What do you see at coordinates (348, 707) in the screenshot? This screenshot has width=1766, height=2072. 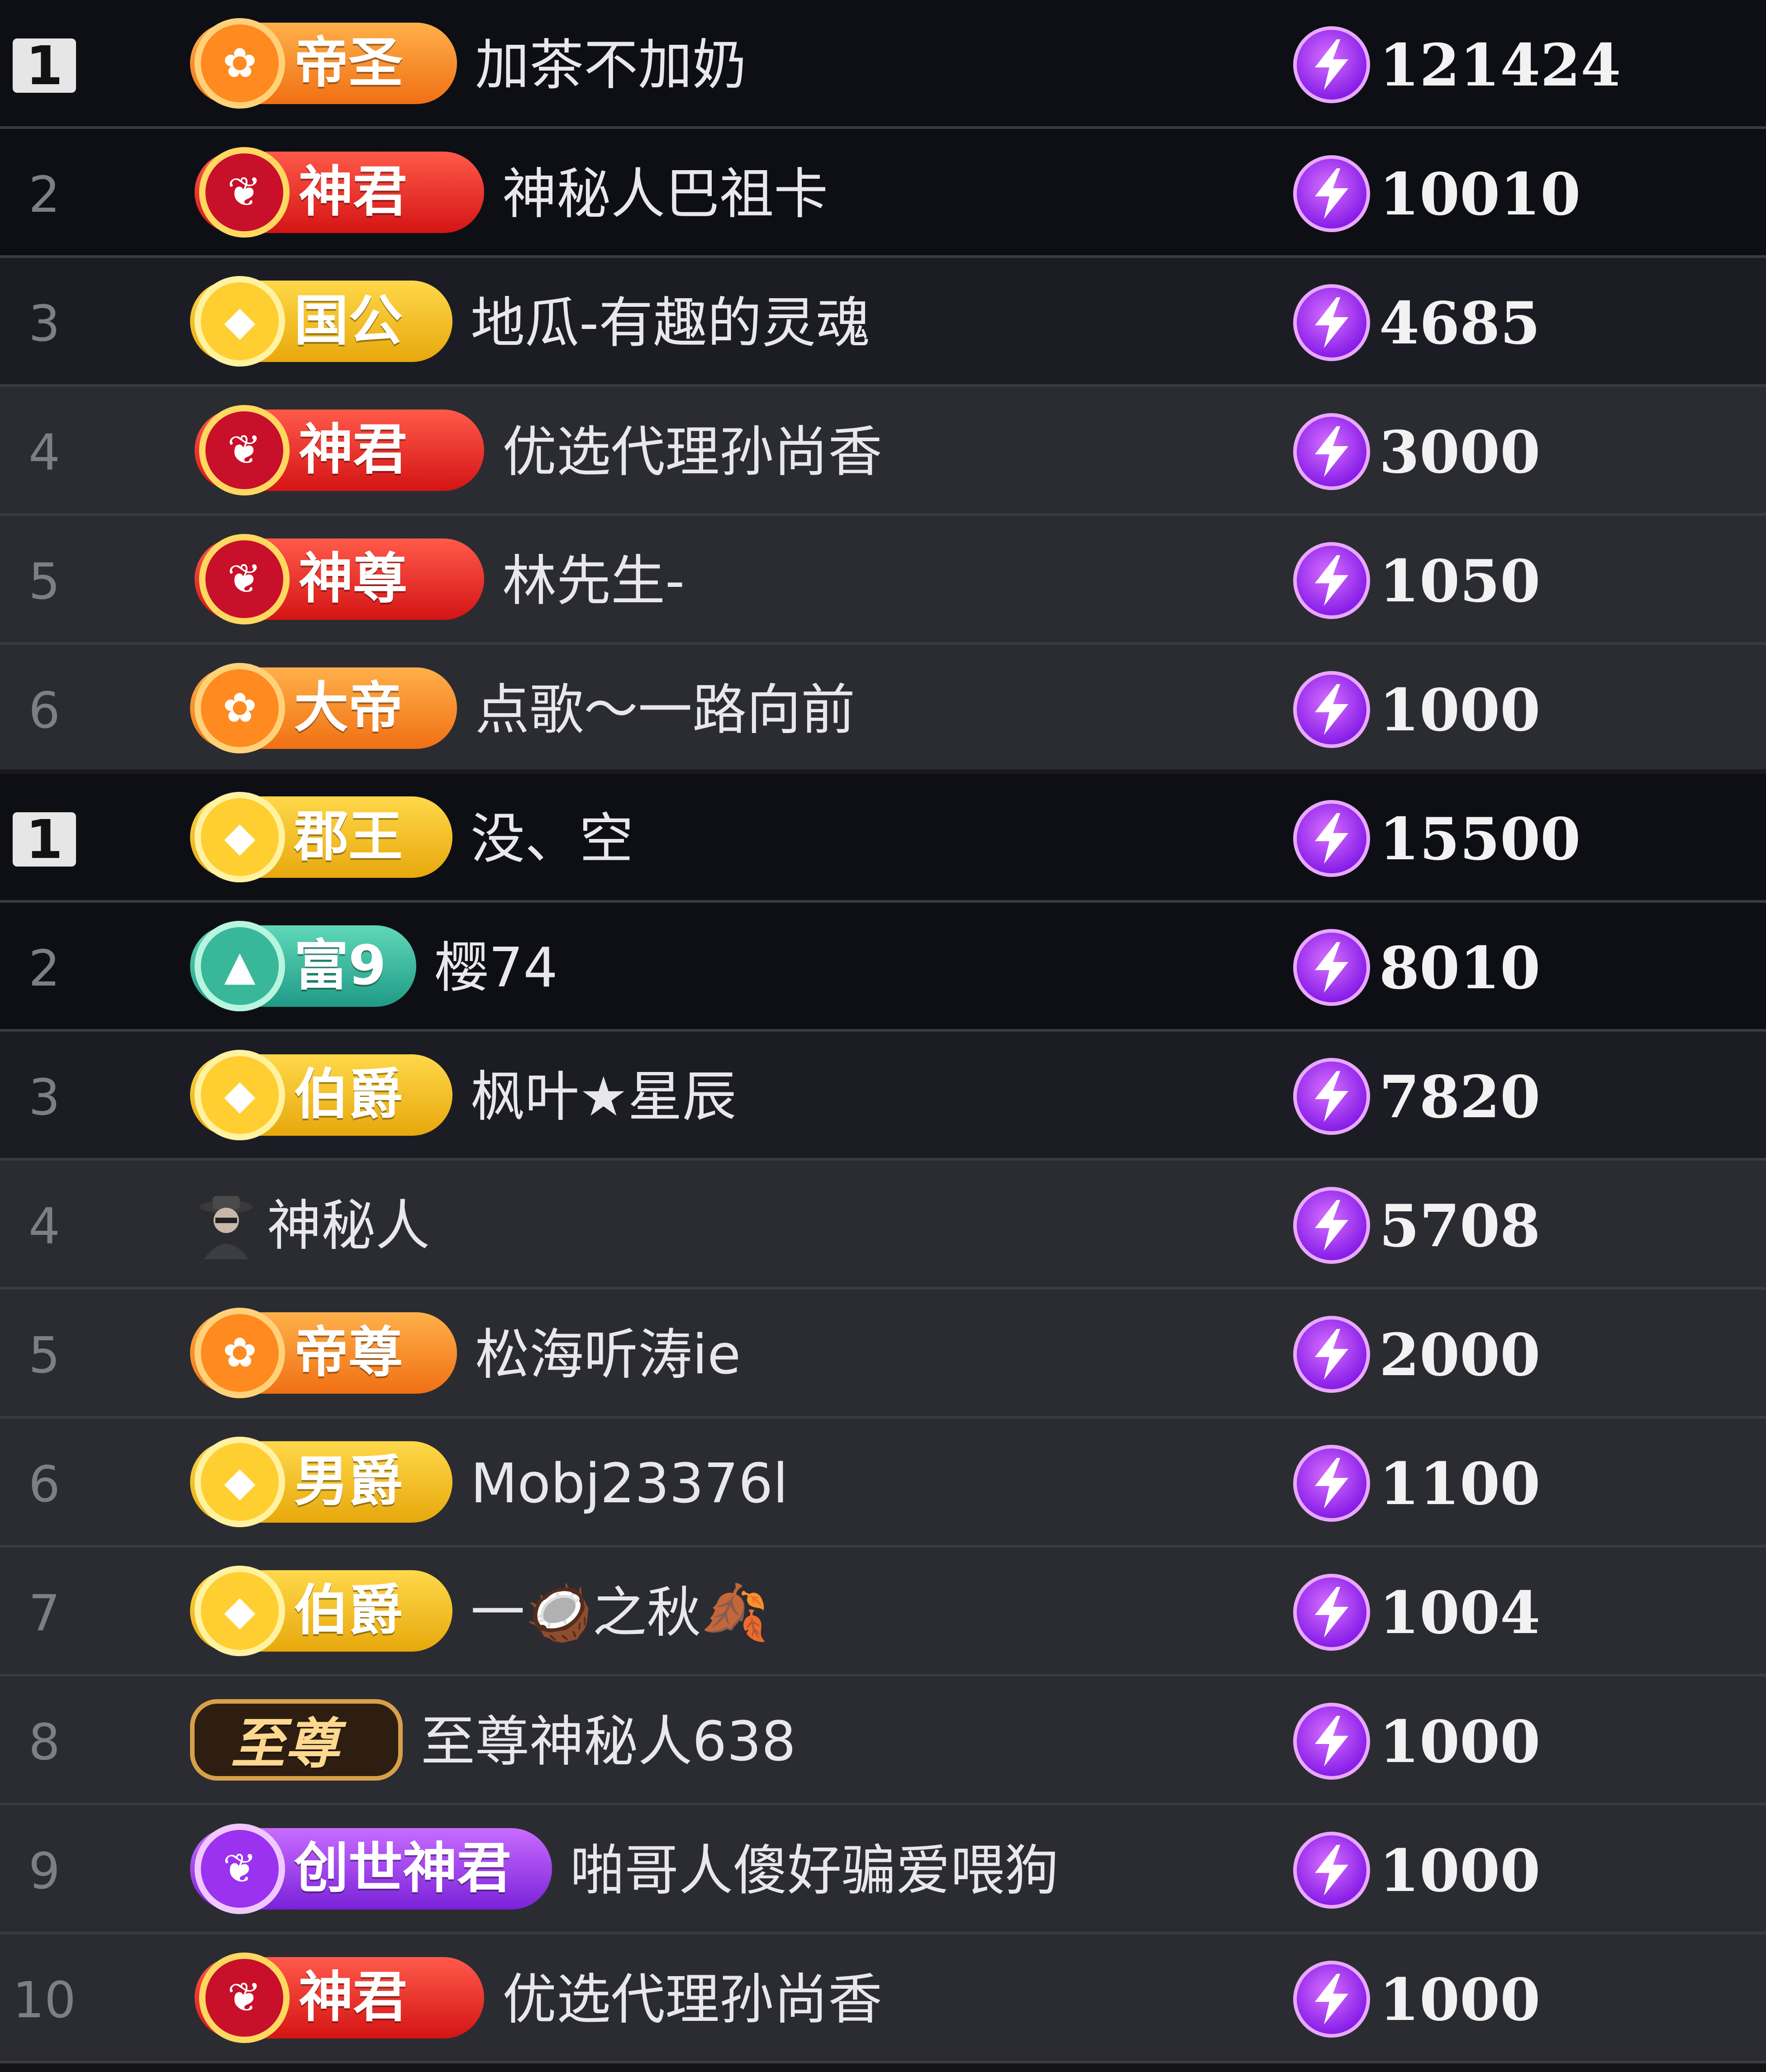 I see `noble-rank-label: 大帝` at bounding box center [348, 707].